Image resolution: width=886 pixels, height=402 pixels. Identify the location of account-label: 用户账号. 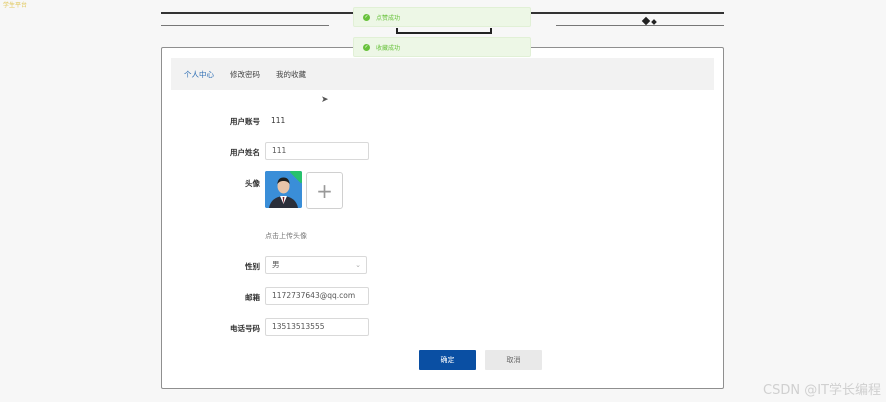
(245, 121).